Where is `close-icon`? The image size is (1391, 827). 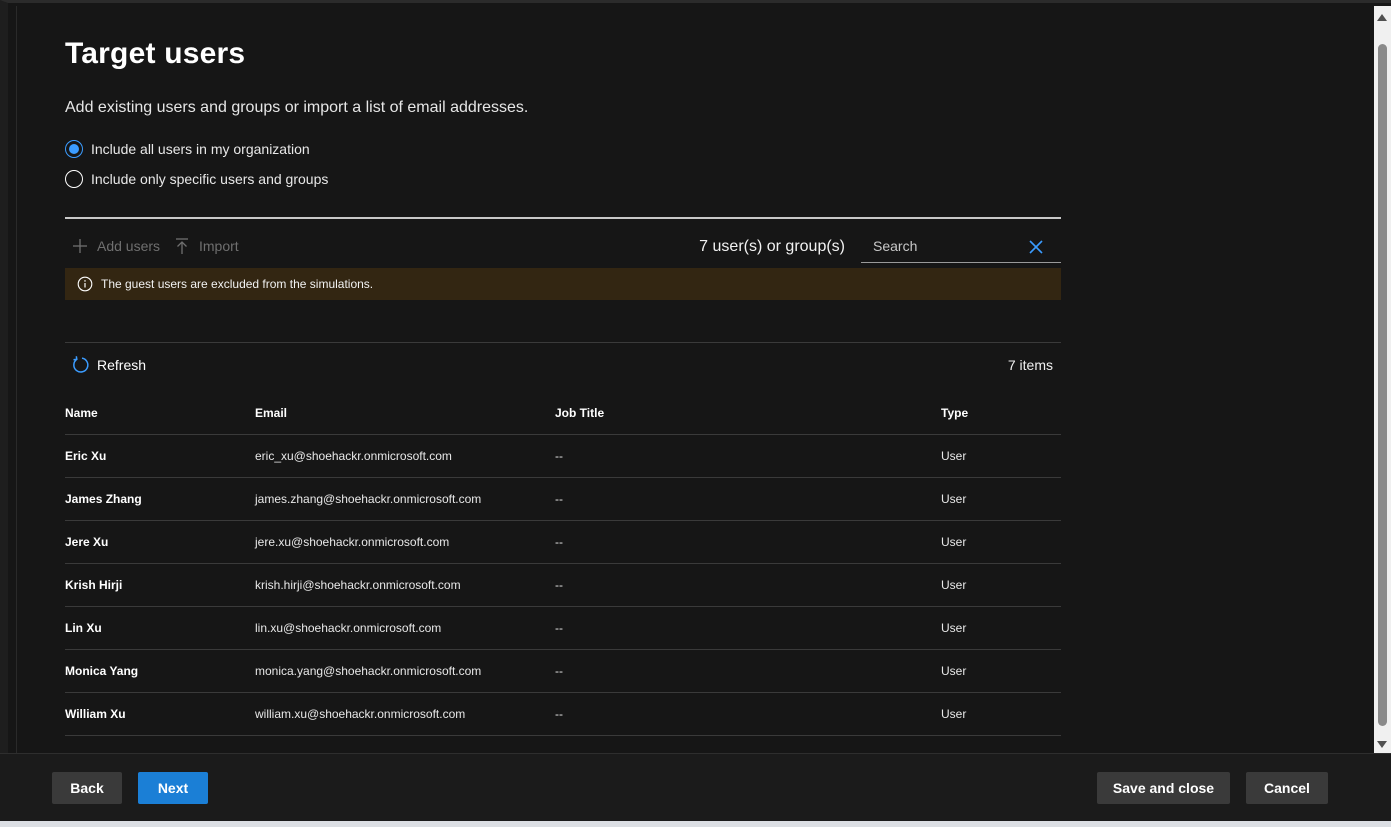 close-icon is located at coordinates (1036, 247).